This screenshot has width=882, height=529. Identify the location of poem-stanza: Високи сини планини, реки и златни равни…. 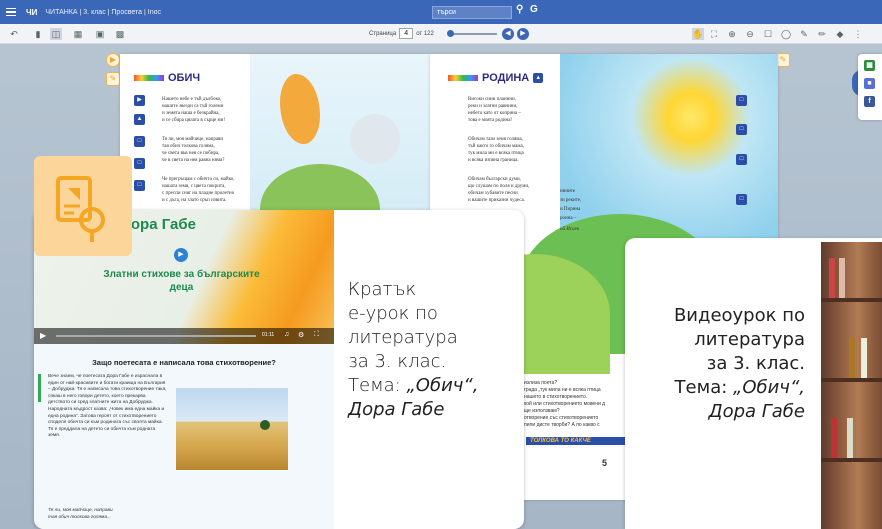
(494, 110).